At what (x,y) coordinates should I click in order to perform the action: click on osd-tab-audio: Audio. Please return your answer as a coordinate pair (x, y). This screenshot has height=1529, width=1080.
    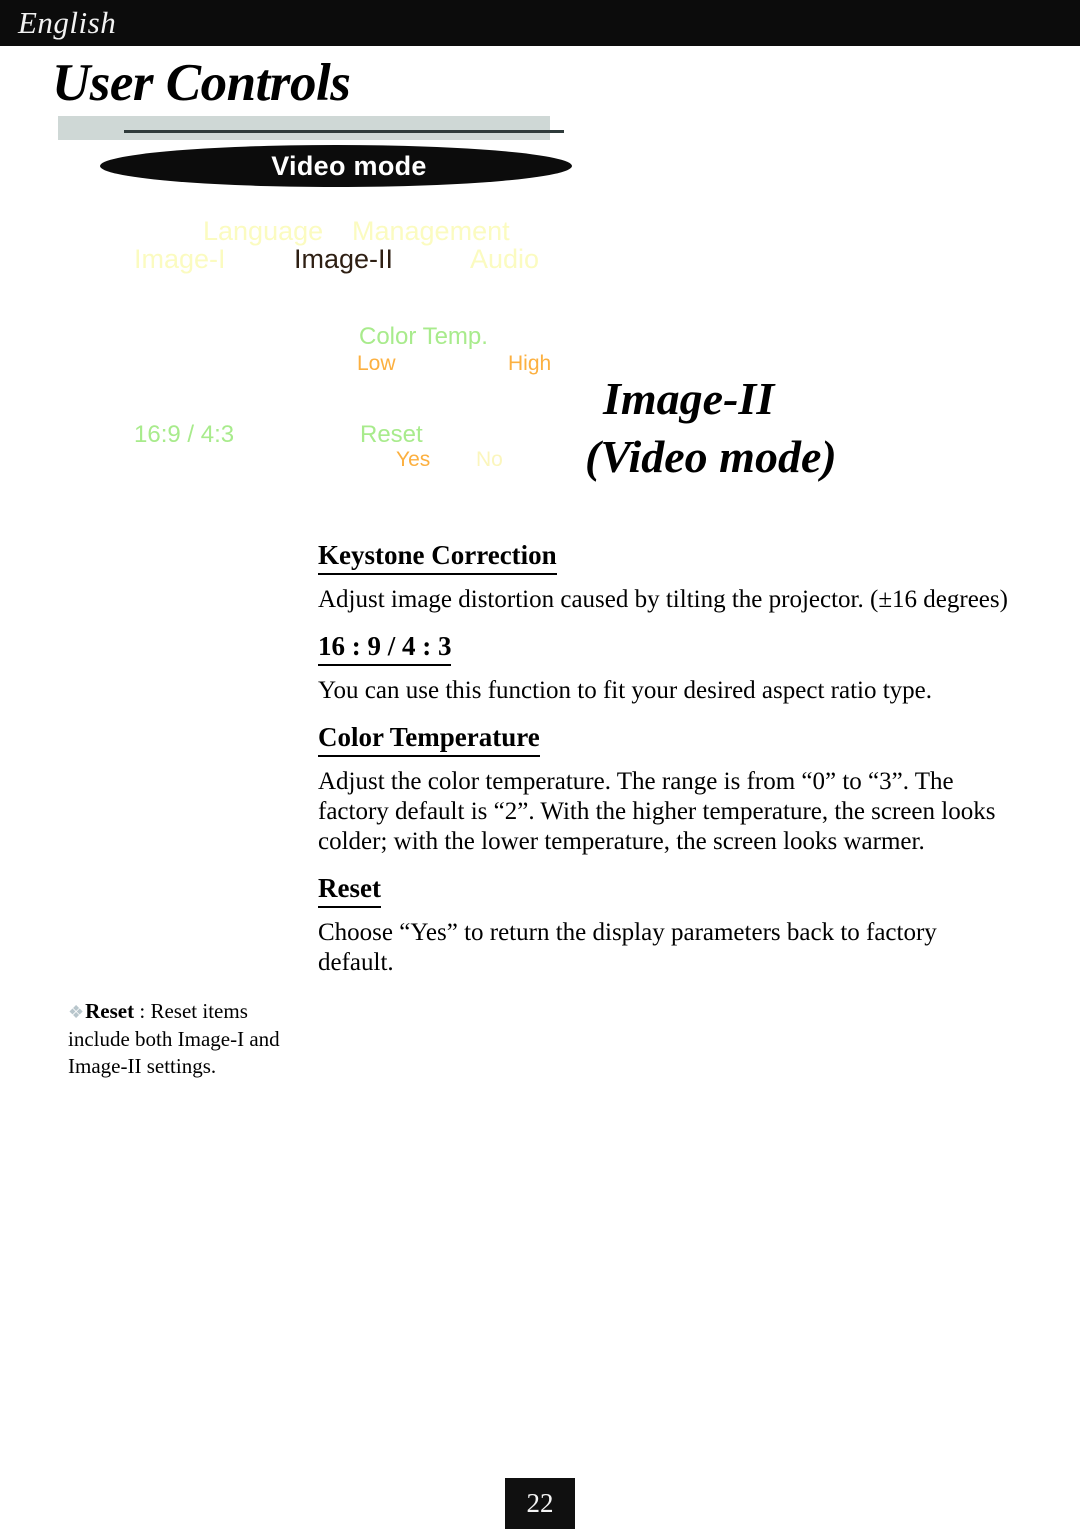
    Looking at the image, I should click on (505, 259).